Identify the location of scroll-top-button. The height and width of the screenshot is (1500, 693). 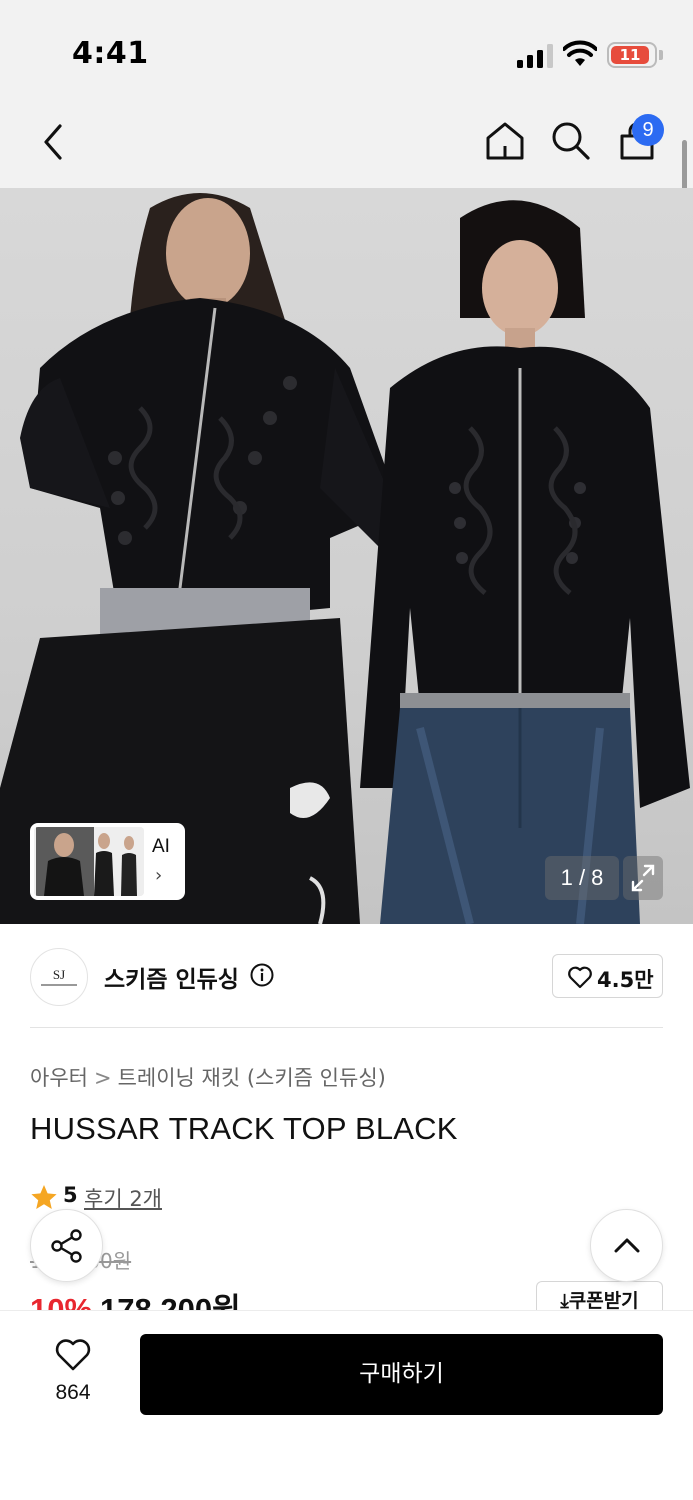
(626, 1245).